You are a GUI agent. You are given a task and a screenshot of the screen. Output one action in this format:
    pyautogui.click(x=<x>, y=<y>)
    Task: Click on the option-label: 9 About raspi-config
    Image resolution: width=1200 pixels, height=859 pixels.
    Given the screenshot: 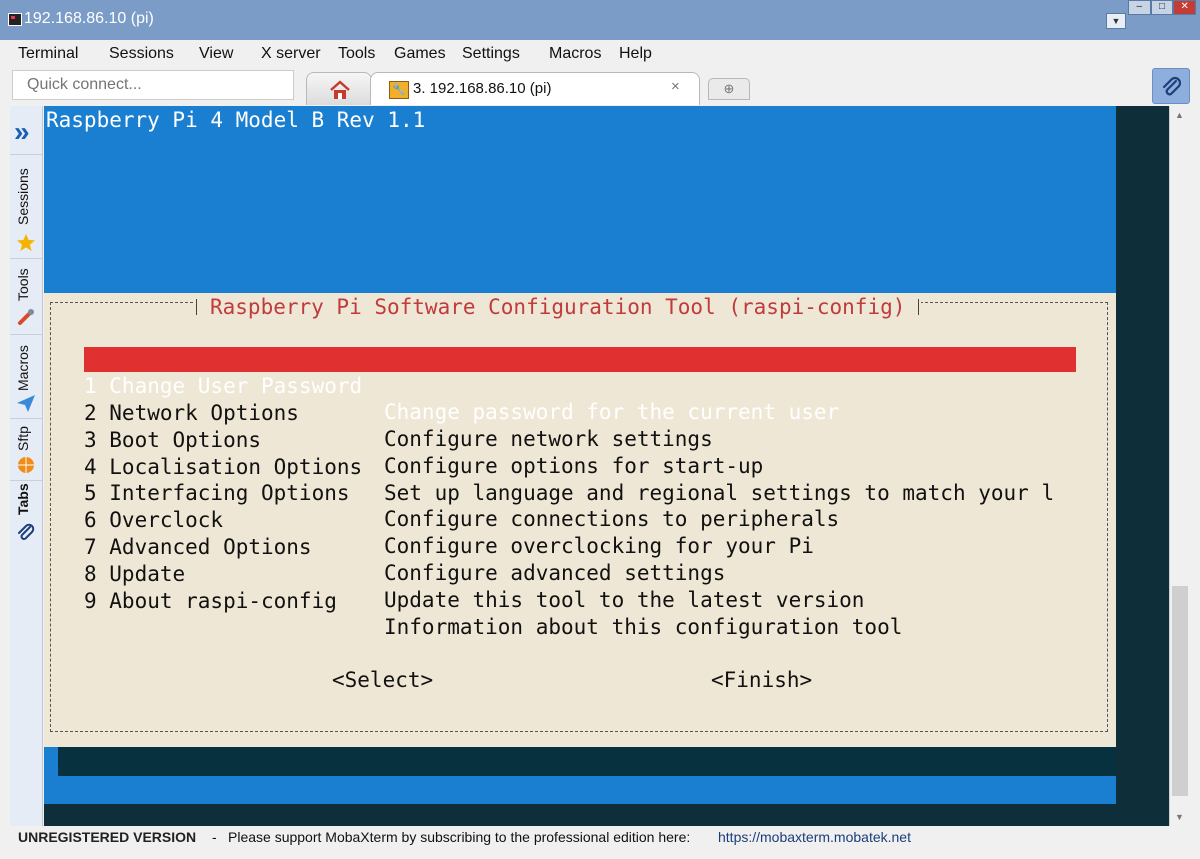 What is the action you would take?
    pyautogui.click(x=210, y=601)
    